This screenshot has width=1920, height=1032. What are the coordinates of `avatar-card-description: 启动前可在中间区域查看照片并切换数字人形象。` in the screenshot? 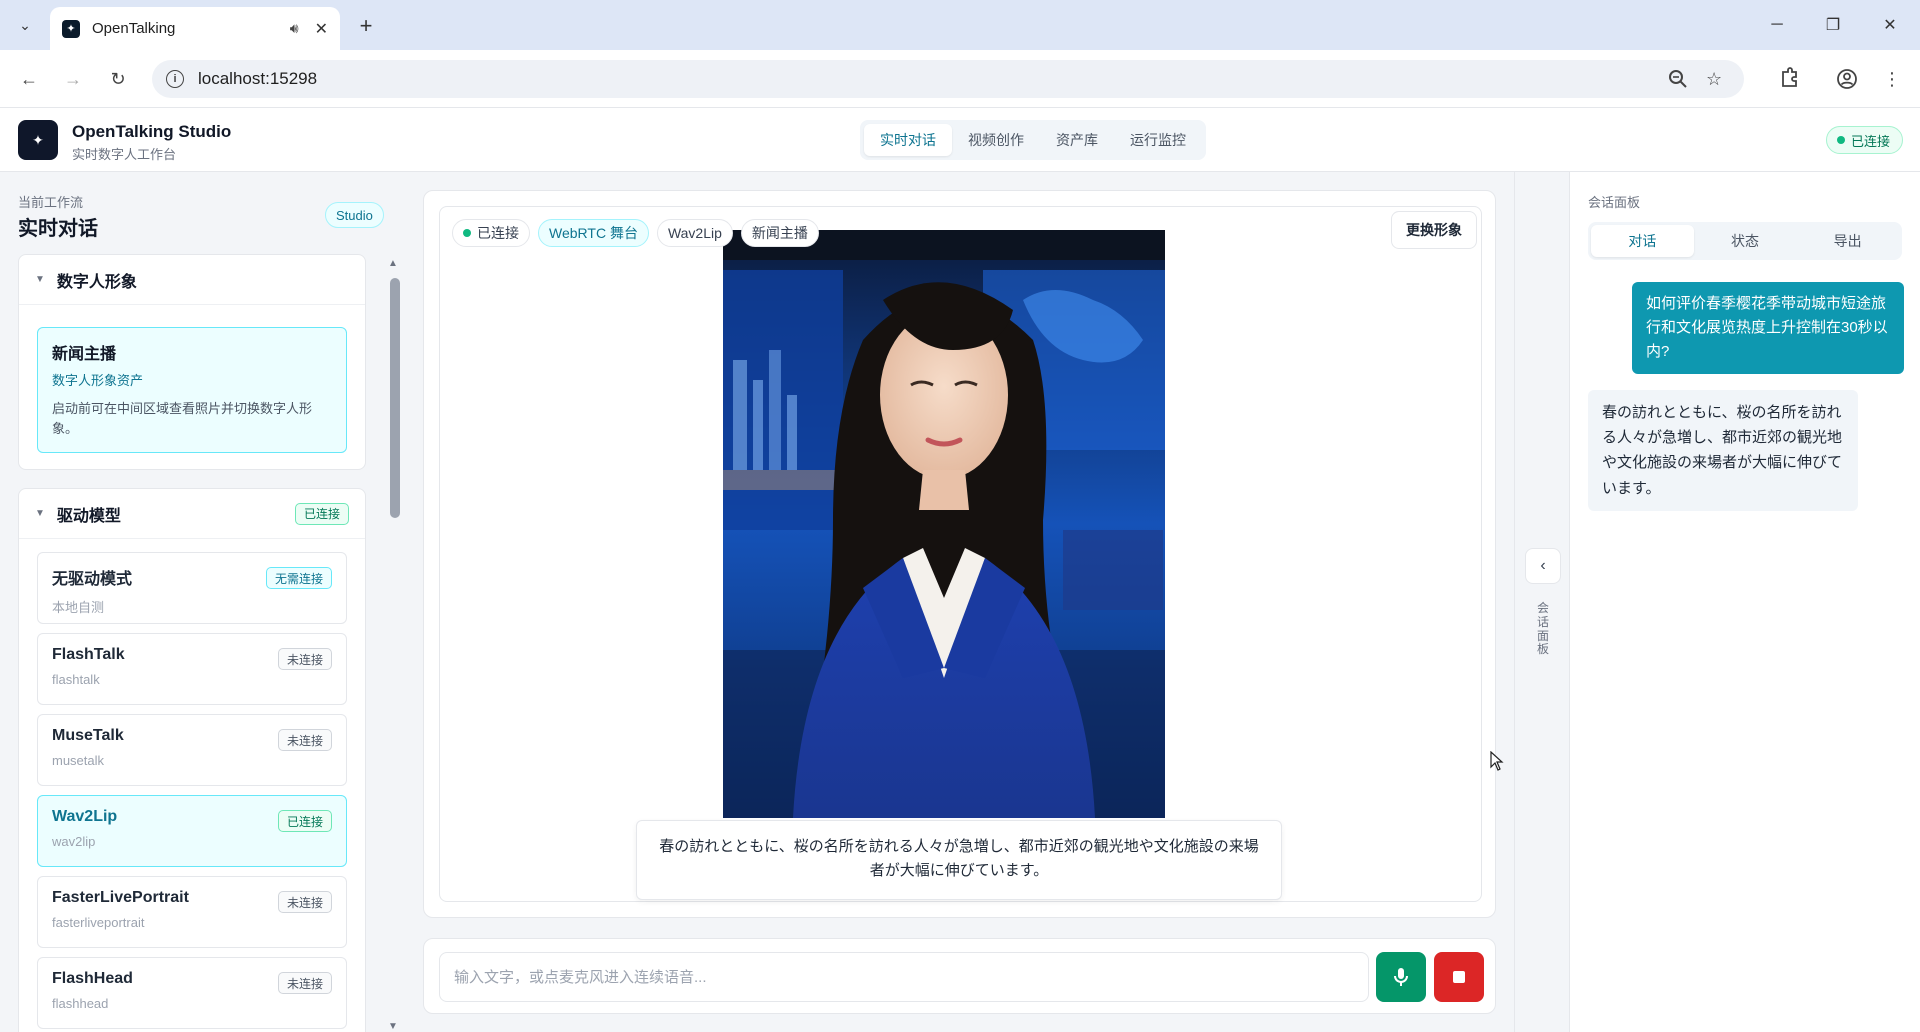 It's located at (182, 419).